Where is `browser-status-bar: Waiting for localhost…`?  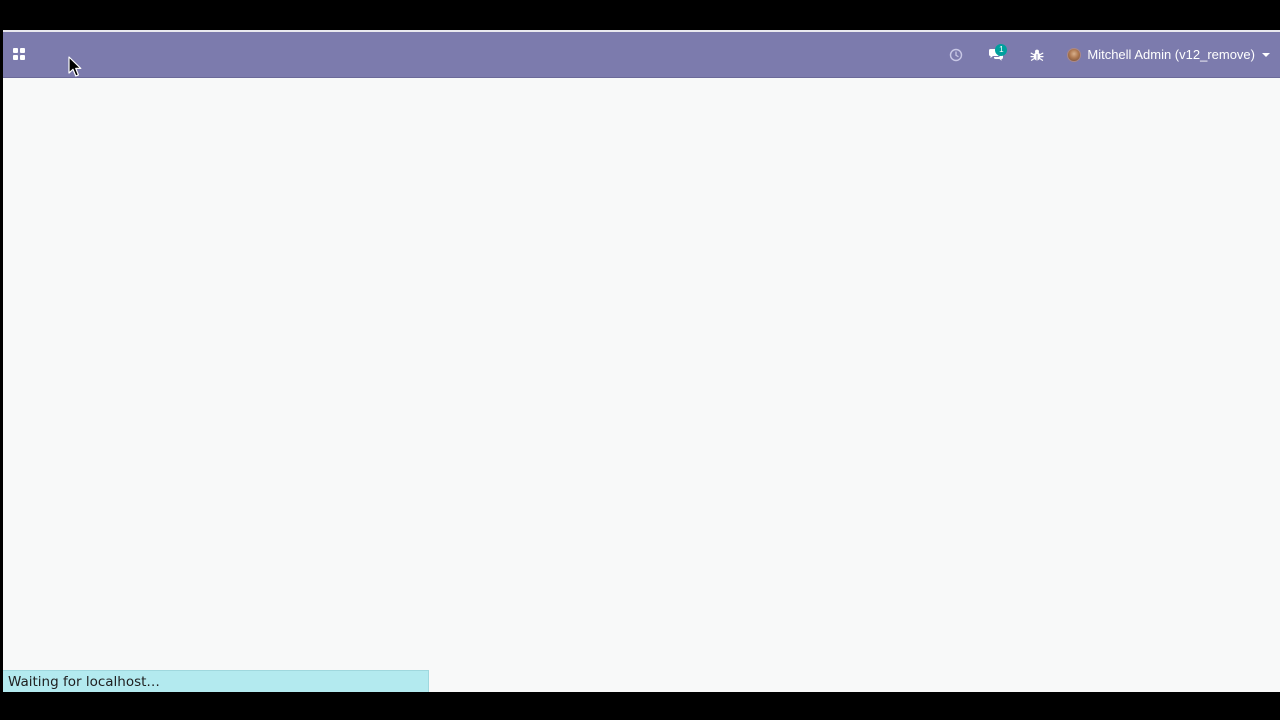
browser-status-bar: Waiting for localhost… is located at coordinates (216, 681).